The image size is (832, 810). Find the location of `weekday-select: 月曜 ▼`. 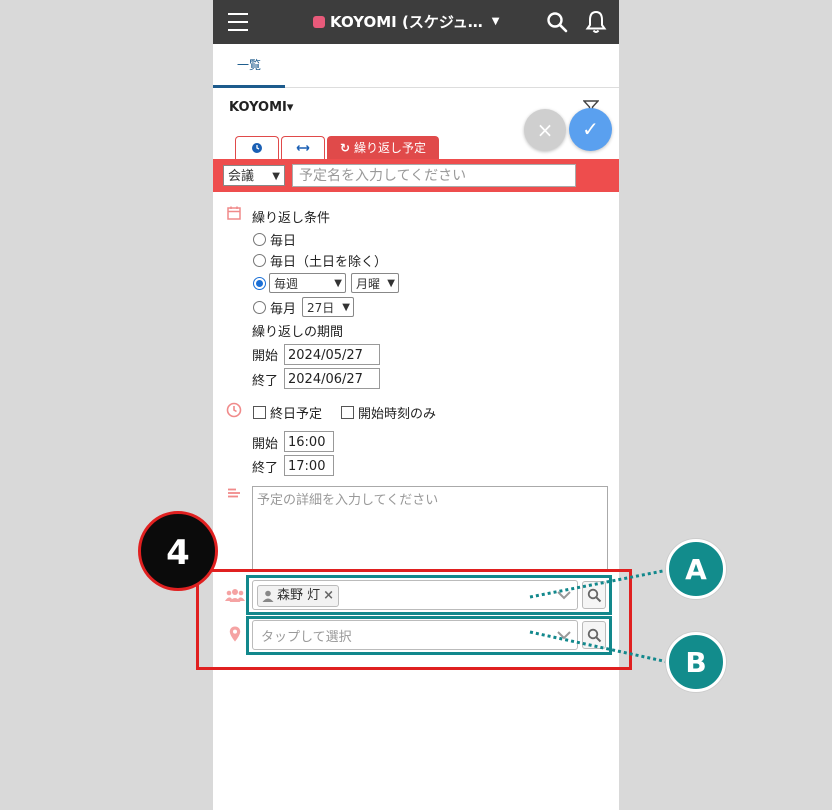

weekday-select: 月曜 ▼ is located at coordinates (375, 283).